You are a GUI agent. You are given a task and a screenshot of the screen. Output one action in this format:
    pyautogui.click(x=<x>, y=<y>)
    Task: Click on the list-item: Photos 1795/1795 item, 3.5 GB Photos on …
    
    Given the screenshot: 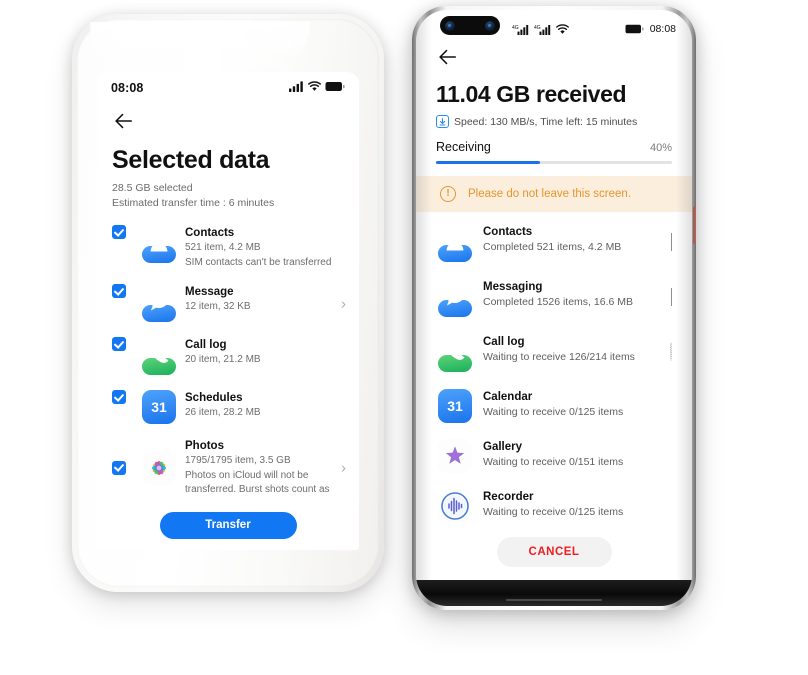 What is the action you would take?
    pyautogui.click(x=228, y=468)
    